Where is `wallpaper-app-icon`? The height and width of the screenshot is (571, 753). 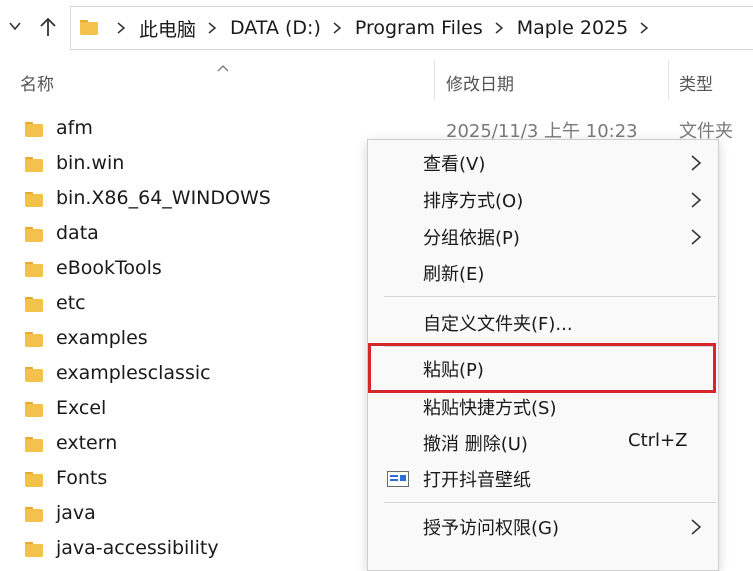 wallpaper-app-icon is located at coordinates (398, 479).